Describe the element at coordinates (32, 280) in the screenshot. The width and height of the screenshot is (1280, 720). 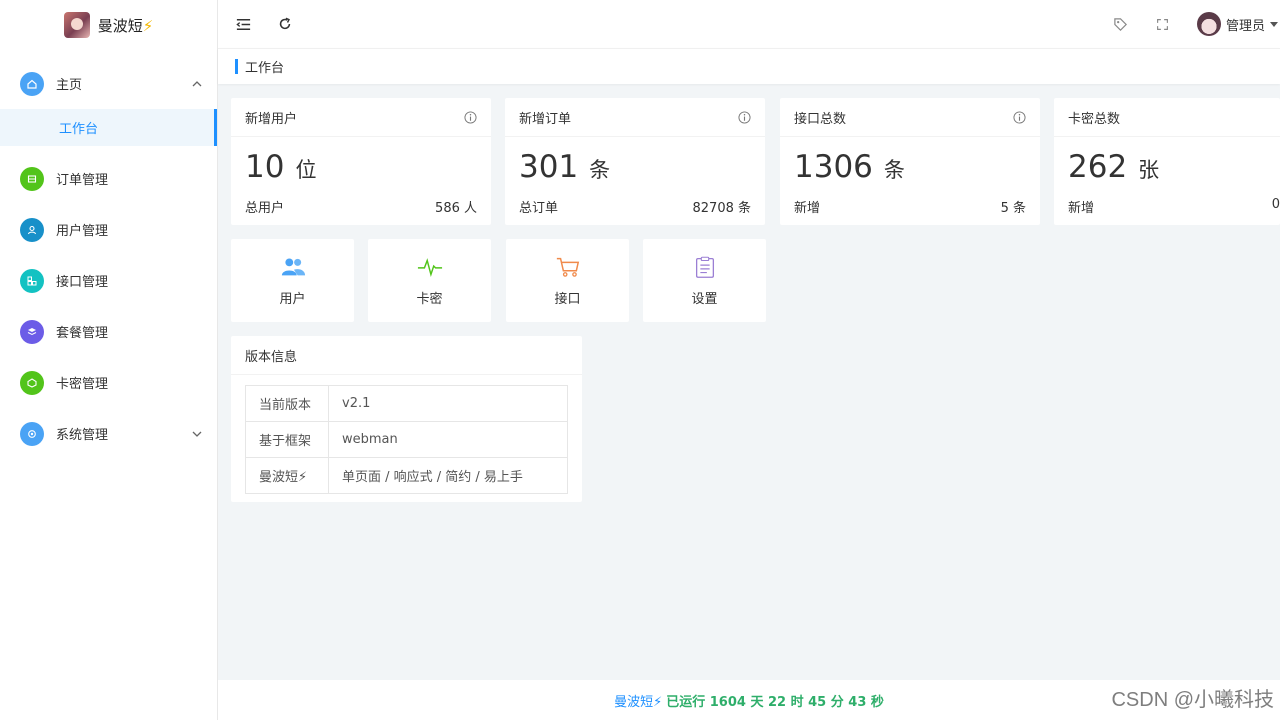
I see `api-icon` at that location.